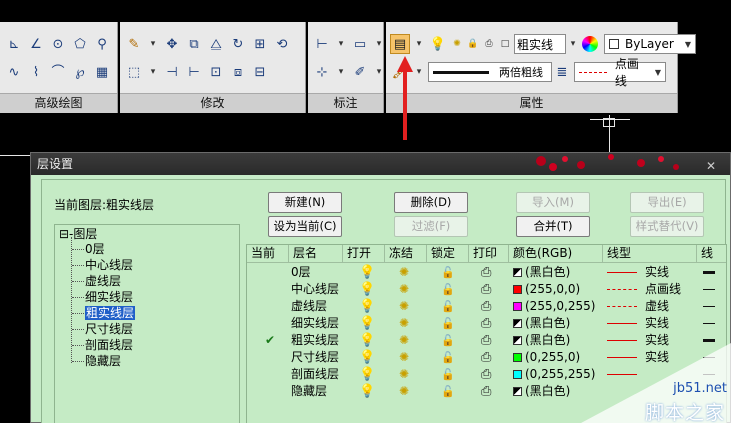 This screenshot has width=731, height=423. What do you see at coordinates (305, 202) in the screenshot?
I see `new-button: 新建(N)` at bounding box center [305, 202].